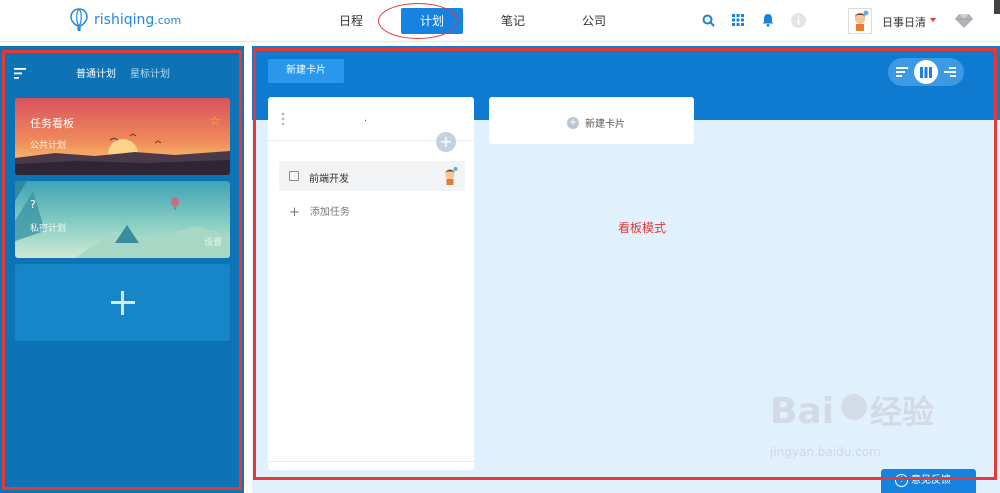 The width and height of the screenshot is (1000, 493). What do you see at coordinates (933, 20) in the screenshot?
I see `dropdown-caret-icon` at bounding box center [933, 20].